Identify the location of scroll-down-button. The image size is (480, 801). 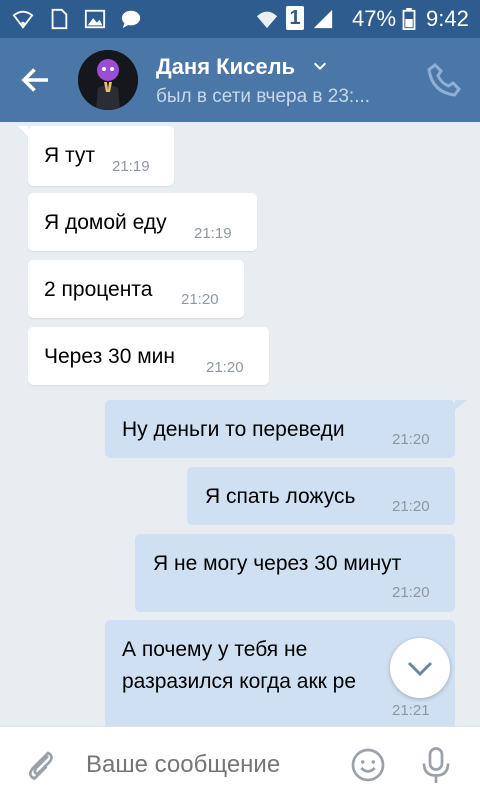
(420, 668).